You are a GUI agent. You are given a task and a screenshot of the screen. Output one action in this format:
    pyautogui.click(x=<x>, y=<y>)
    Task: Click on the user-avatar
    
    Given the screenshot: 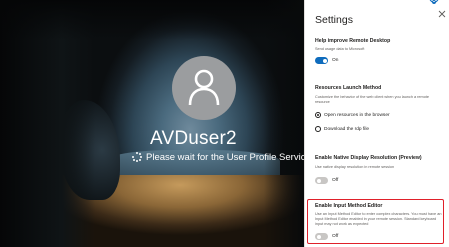 What is the action you would take?
    pyautogui.click(x=204, y=88)
    